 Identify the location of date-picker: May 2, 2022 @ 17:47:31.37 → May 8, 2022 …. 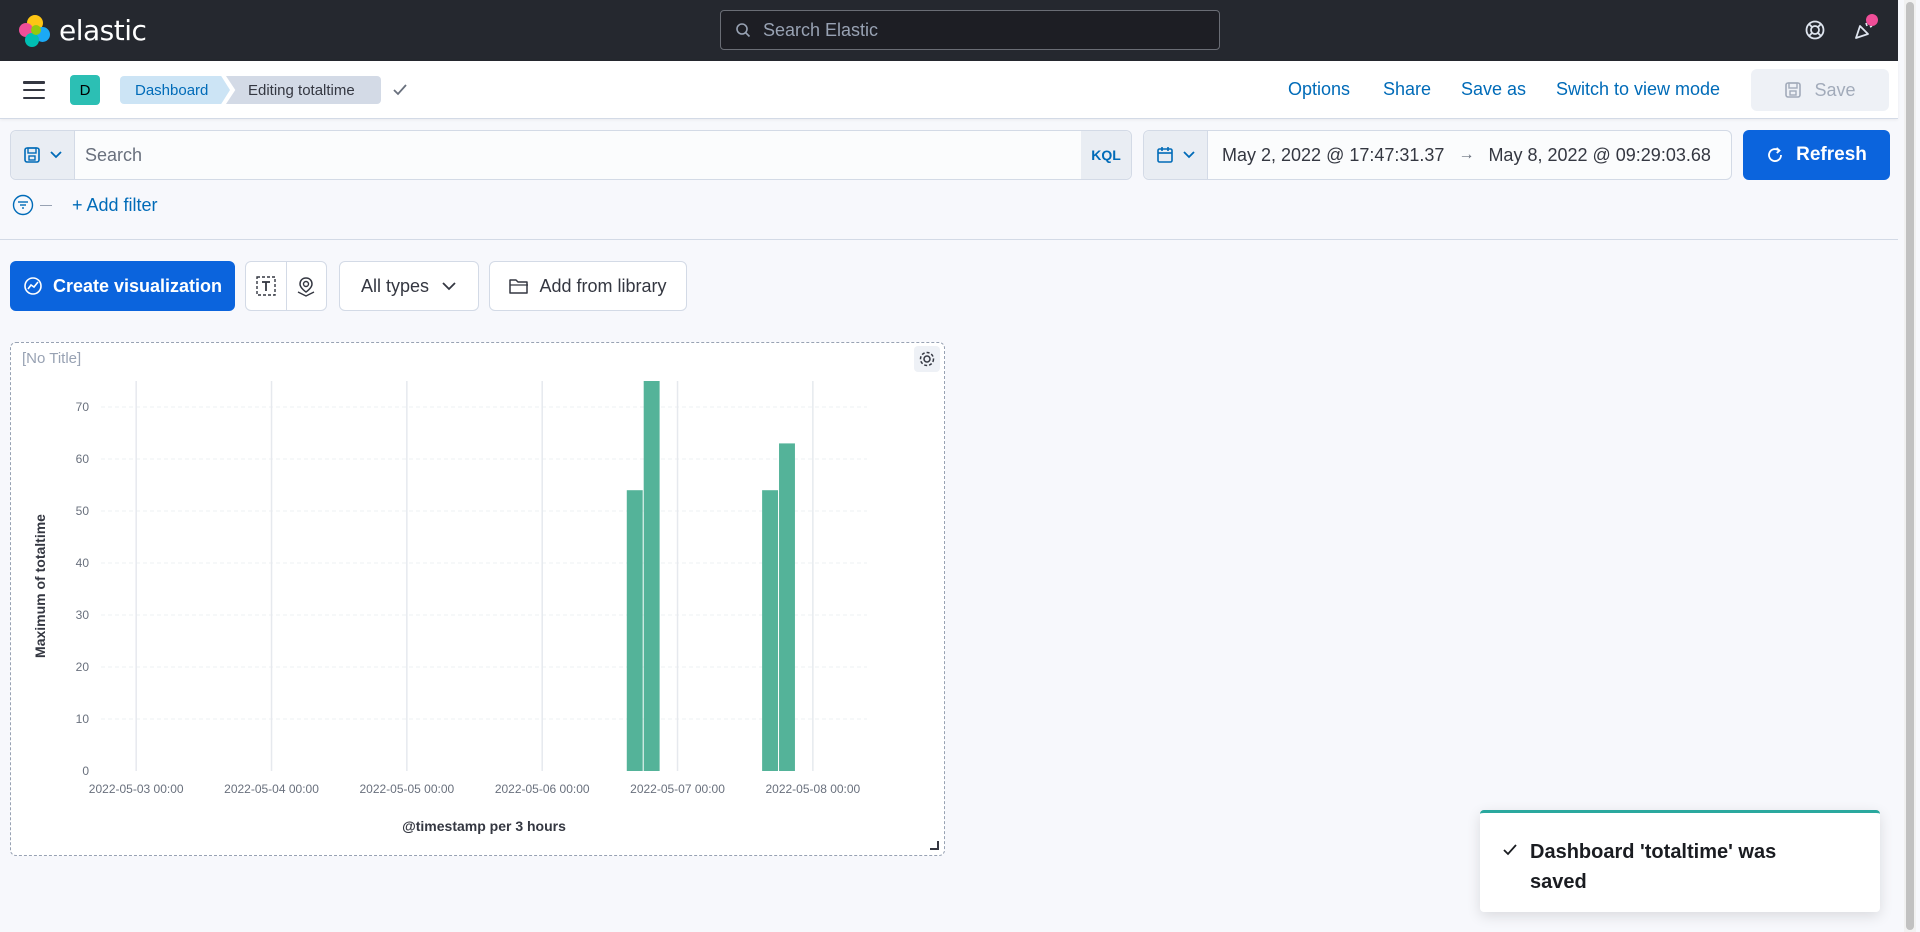
(1437, 155).